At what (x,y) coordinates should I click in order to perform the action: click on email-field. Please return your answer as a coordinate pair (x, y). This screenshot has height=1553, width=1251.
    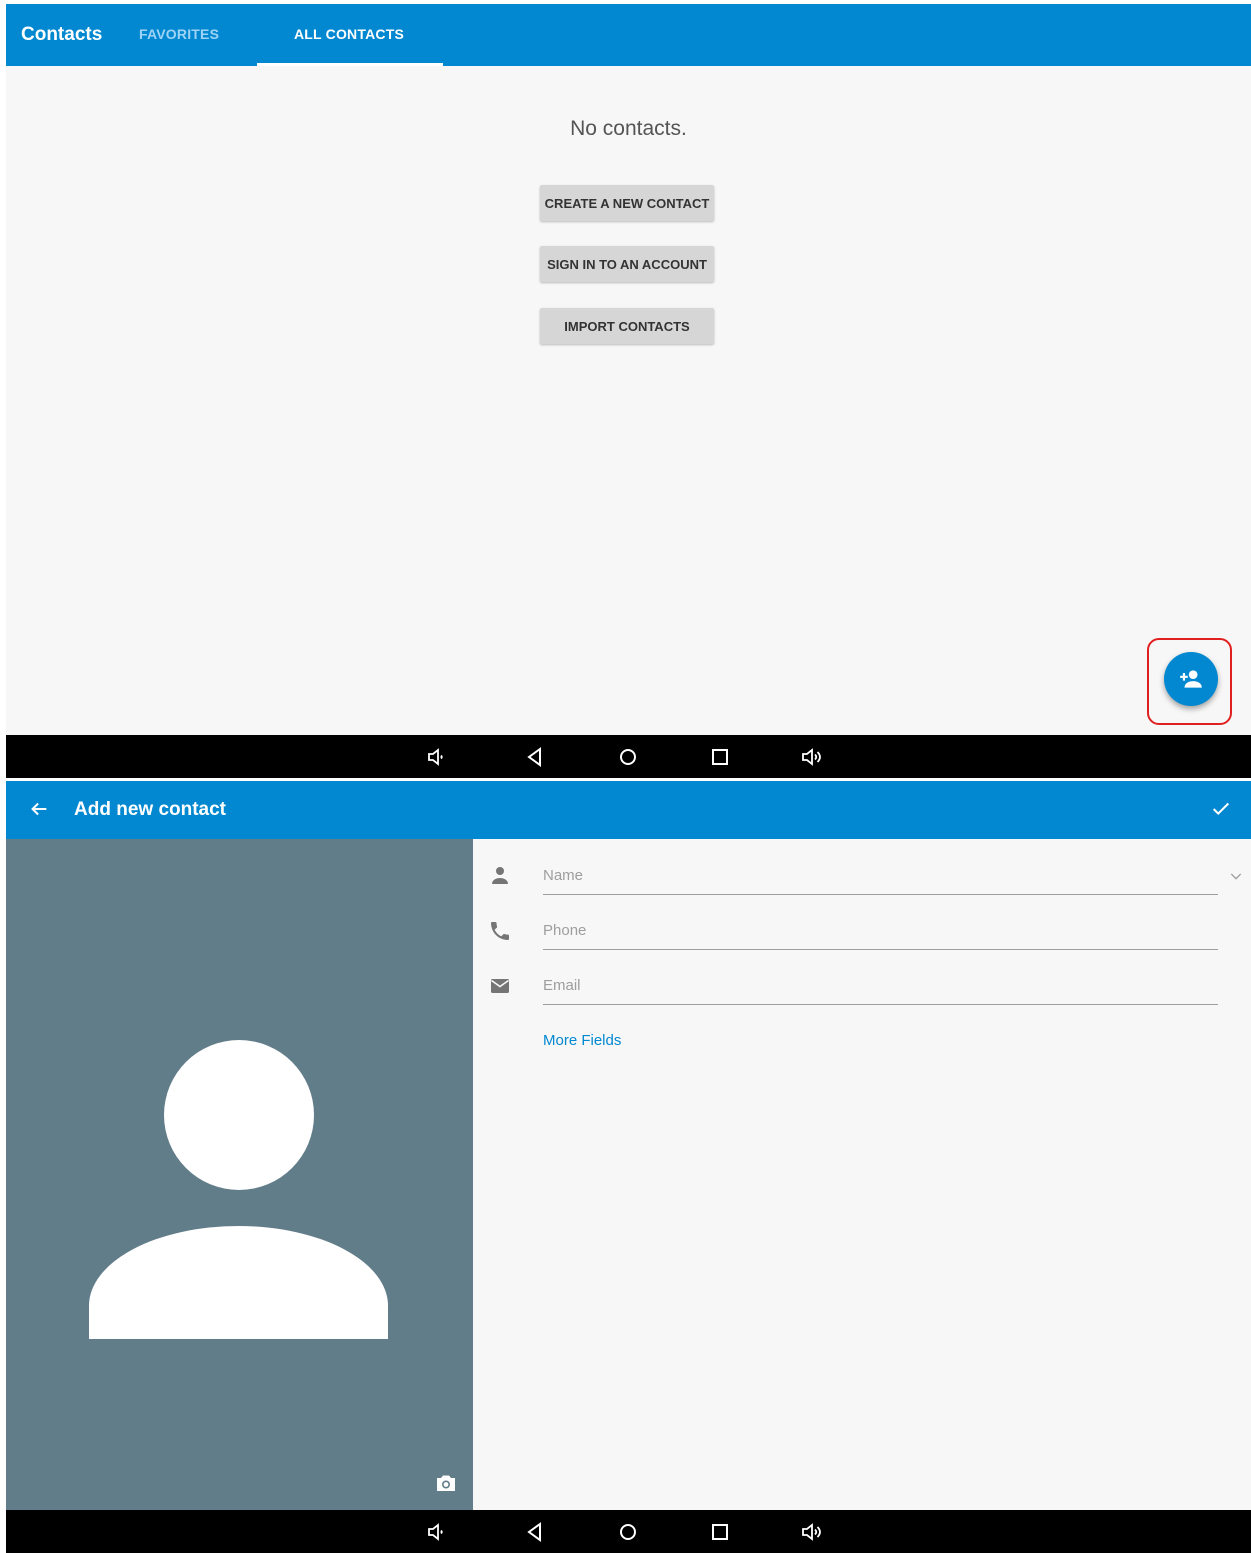
    Looking at the image, I should click on (880, 985).